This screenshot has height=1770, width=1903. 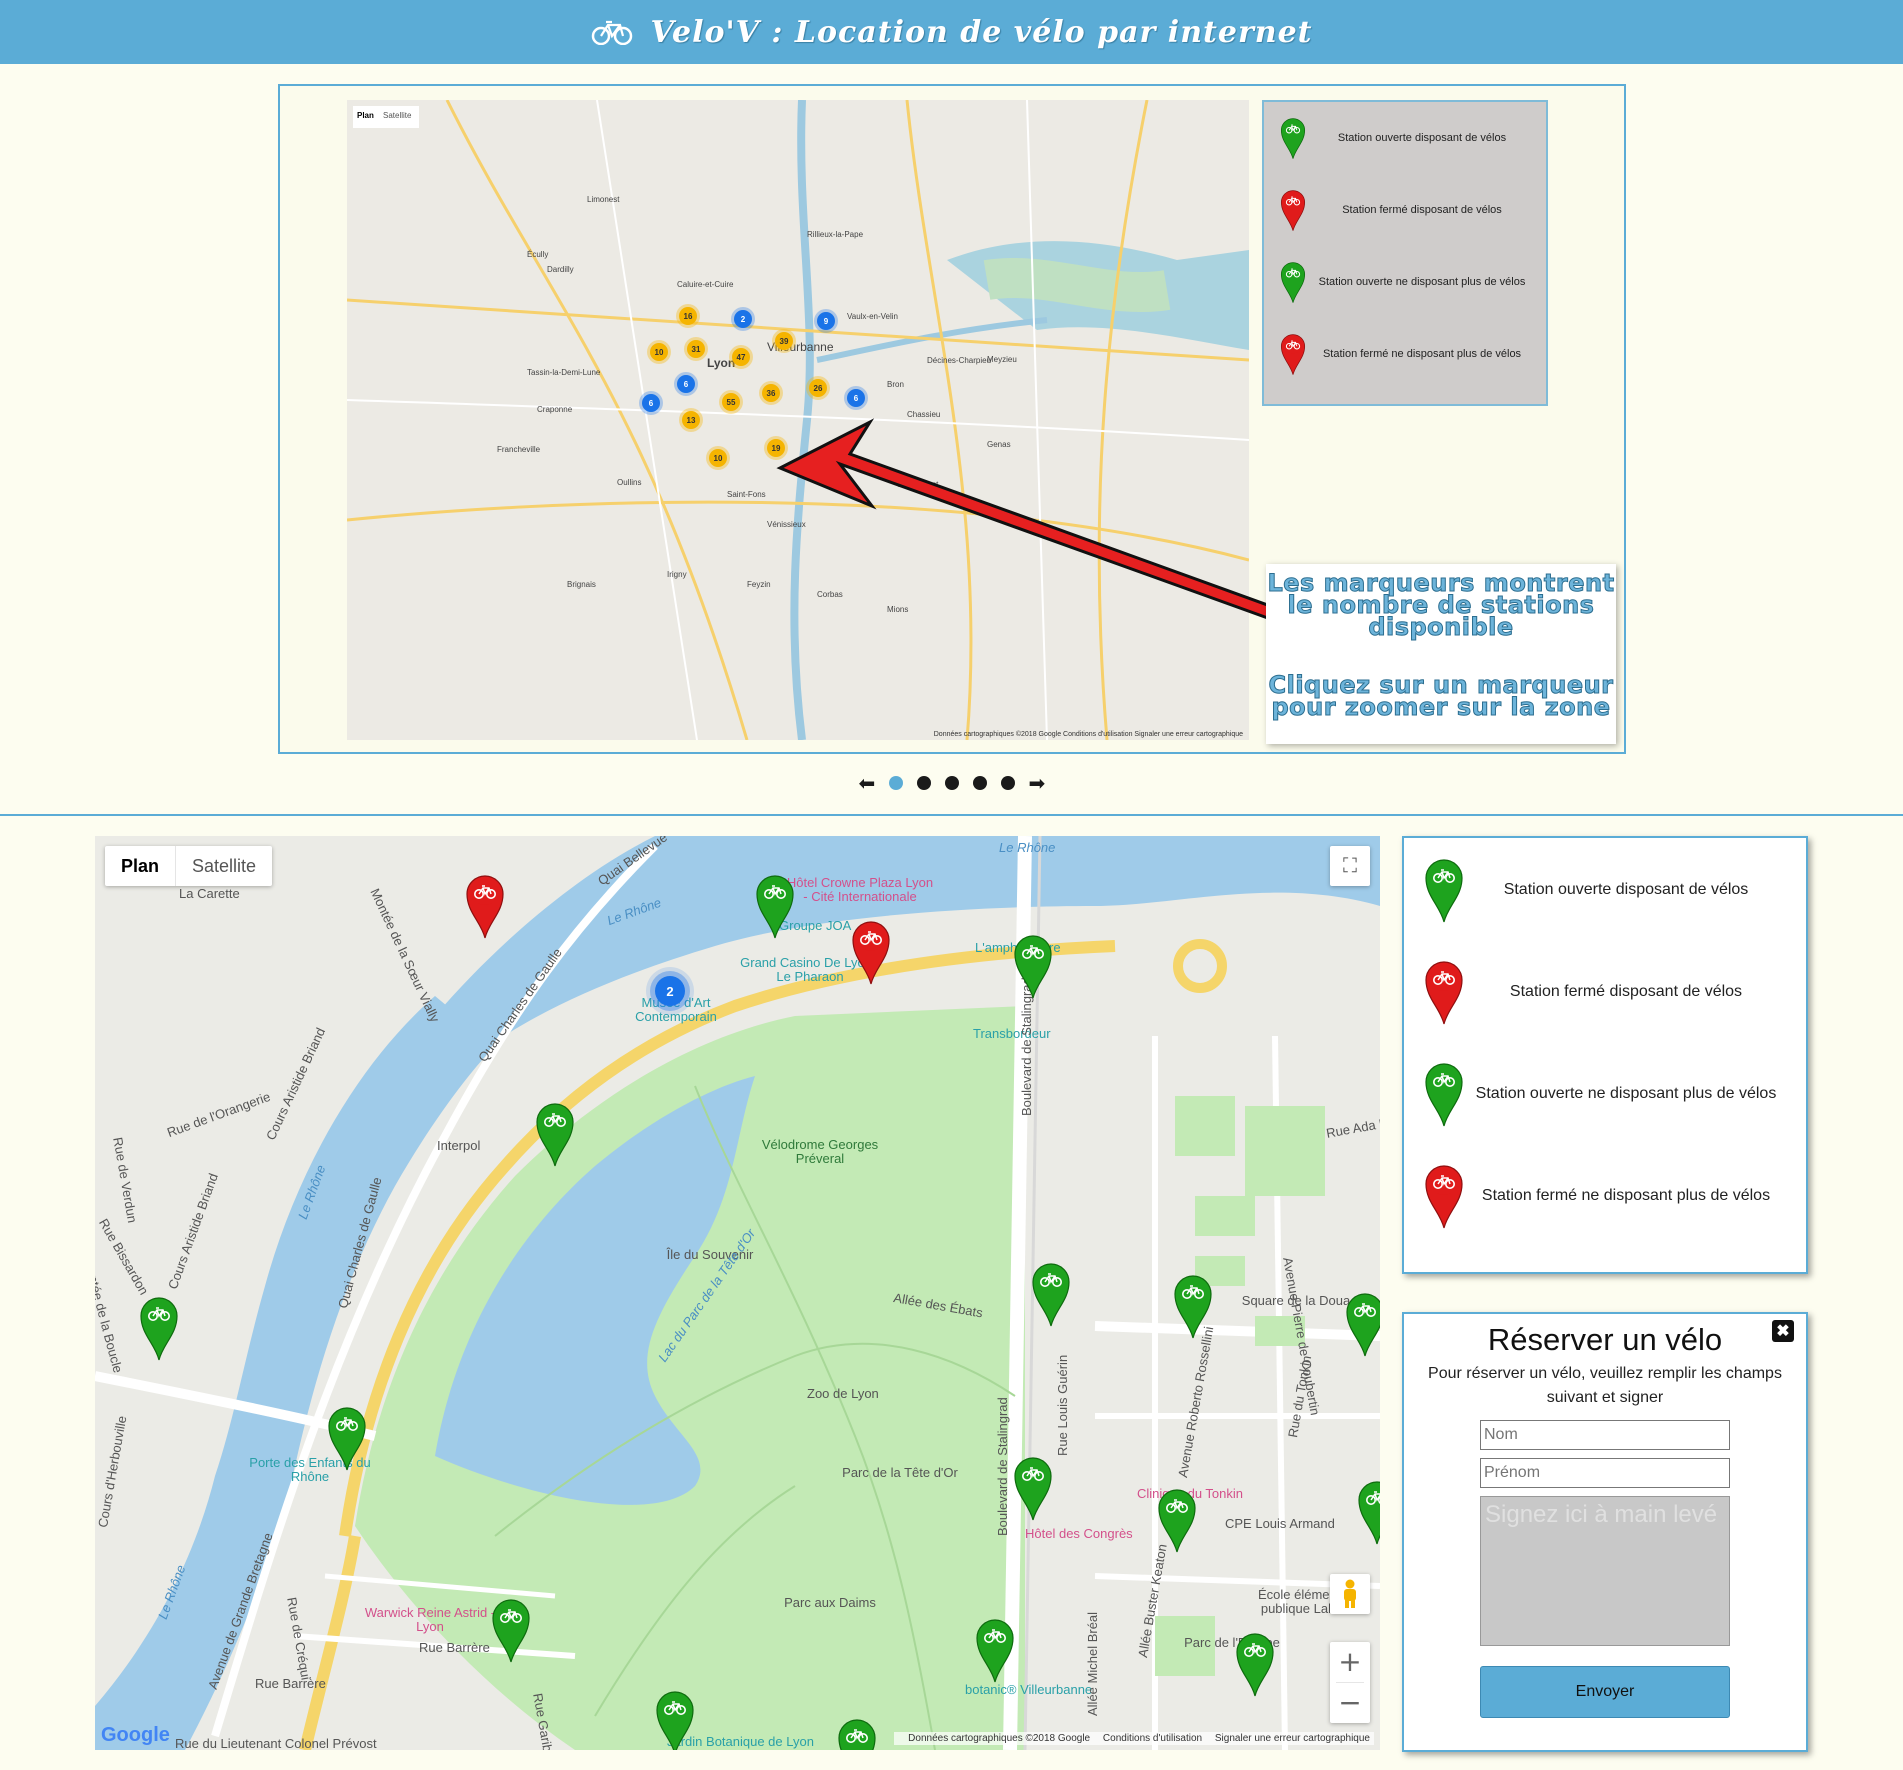 What do you see at coordinates (688, 316) in the screenshot?
I see `slide-station-cluster: 16` at bounding box center [688, 316].